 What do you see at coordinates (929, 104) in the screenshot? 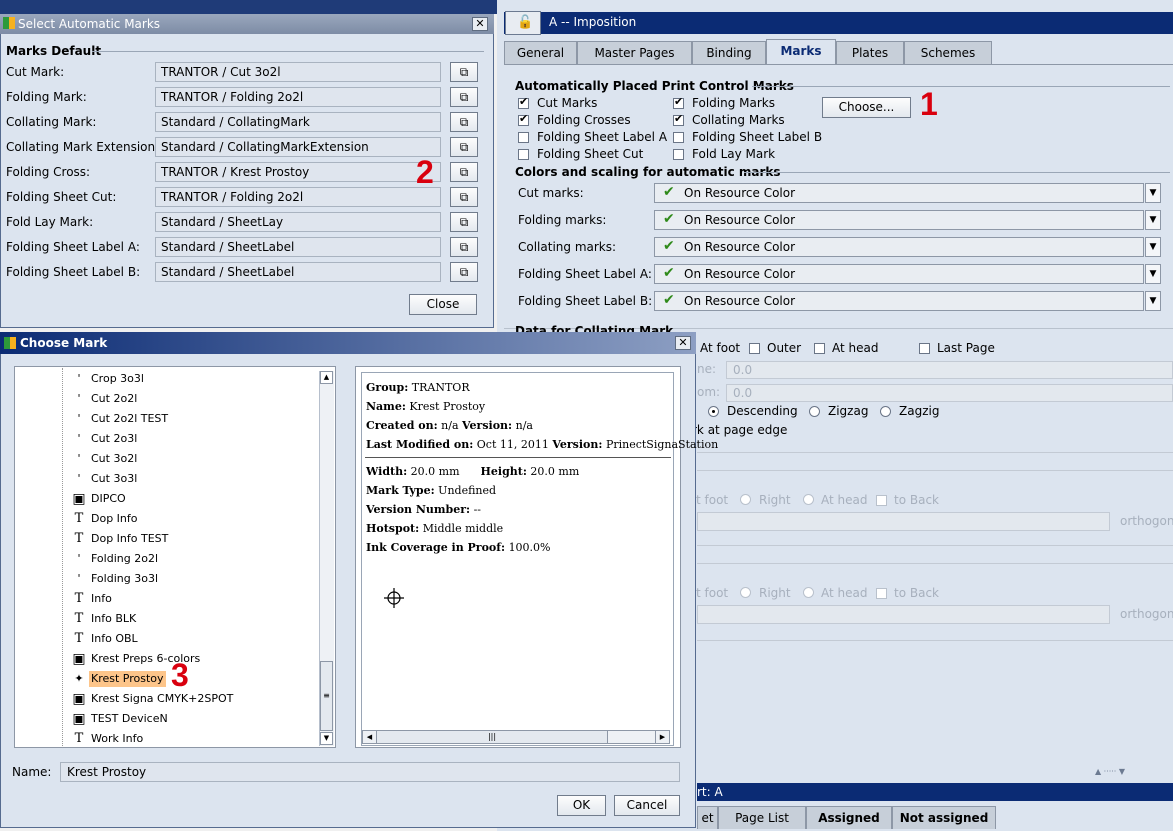
I see `annotation-1: 1` at bounding box center [929, 104].